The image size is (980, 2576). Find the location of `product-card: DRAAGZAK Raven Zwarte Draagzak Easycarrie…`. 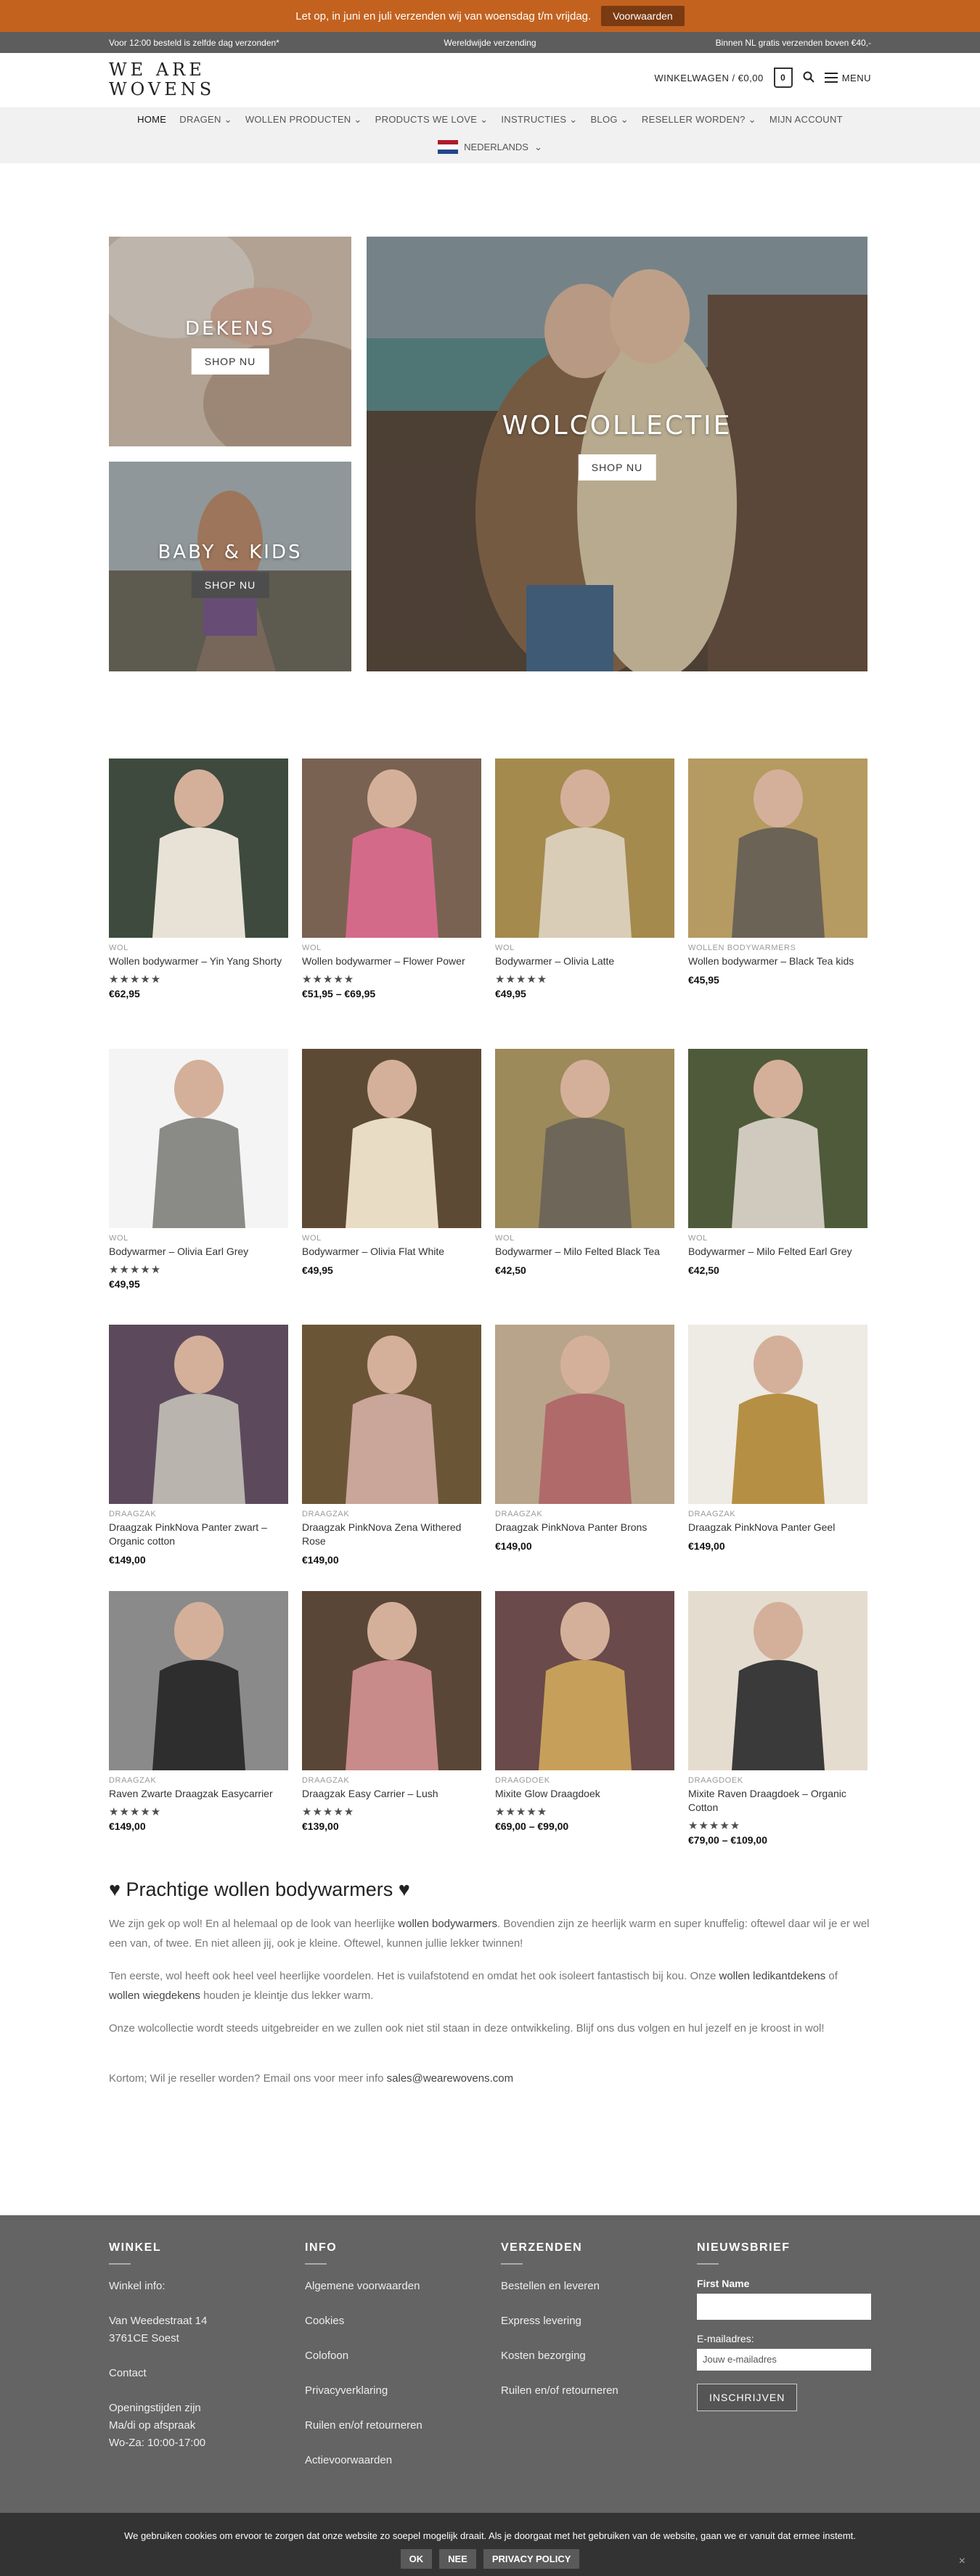

product-card: DRAAGZAK Raven Zwarte Draagzak Easycarrie… is located at coordinates (199, 1712).